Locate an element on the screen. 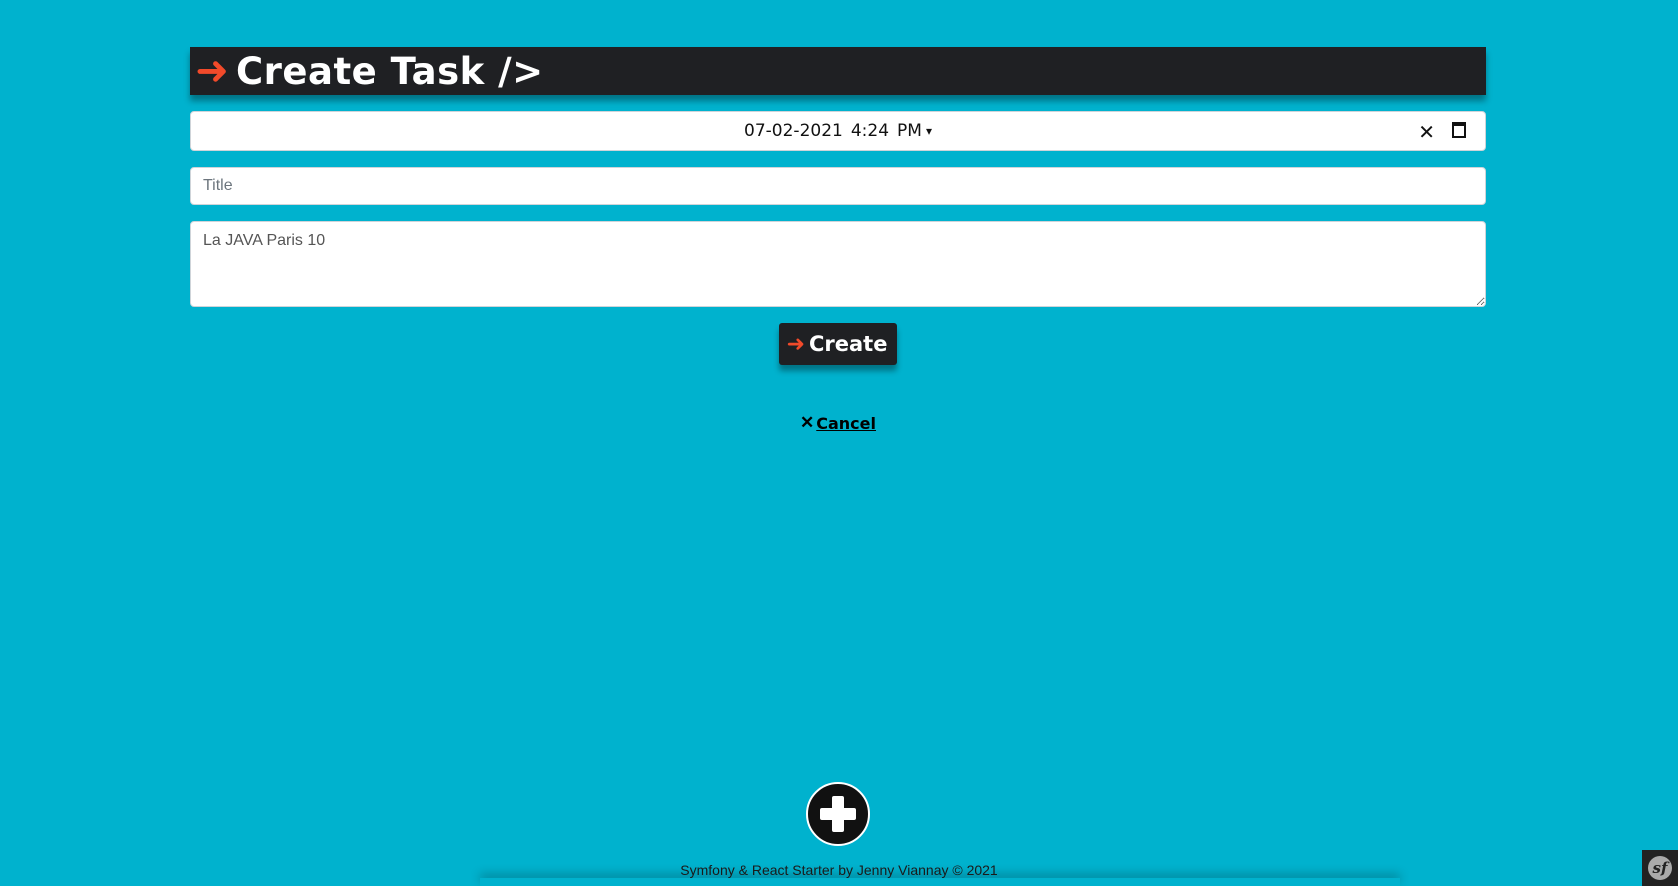  date-value: 07-02-2021 is located at coordinates (793, 131).